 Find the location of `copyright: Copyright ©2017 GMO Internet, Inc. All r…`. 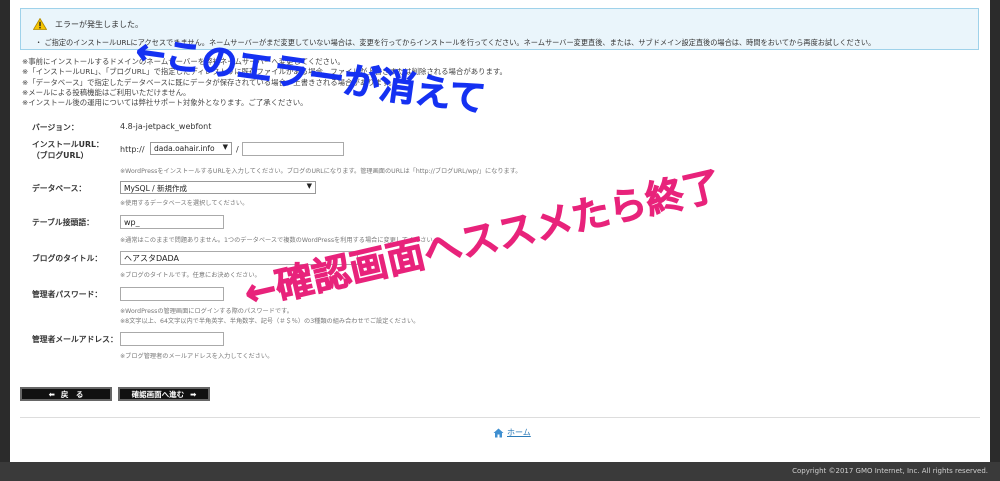

copyright: Copyright ©2017 GMO Internet, Inc. All r… is located at coordinates (890, 471).